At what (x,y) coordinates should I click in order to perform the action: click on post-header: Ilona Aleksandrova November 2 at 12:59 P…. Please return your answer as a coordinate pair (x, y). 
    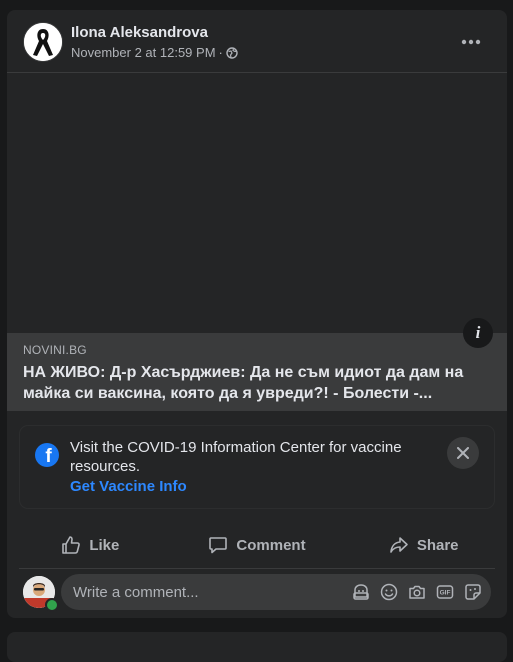
    Looking at the image, I should click on (257, 41).